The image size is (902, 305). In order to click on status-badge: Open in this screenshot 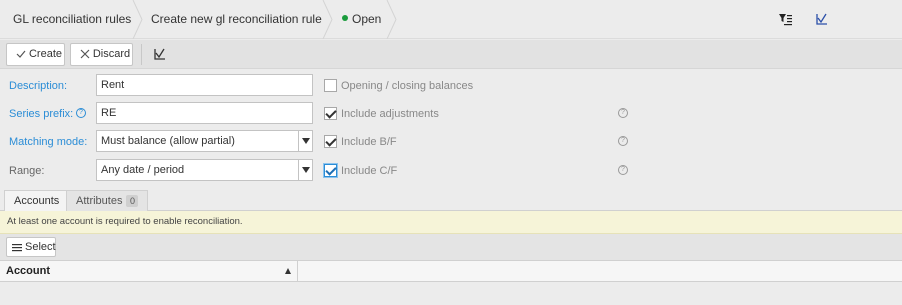, I will do `click(361, 19)`.